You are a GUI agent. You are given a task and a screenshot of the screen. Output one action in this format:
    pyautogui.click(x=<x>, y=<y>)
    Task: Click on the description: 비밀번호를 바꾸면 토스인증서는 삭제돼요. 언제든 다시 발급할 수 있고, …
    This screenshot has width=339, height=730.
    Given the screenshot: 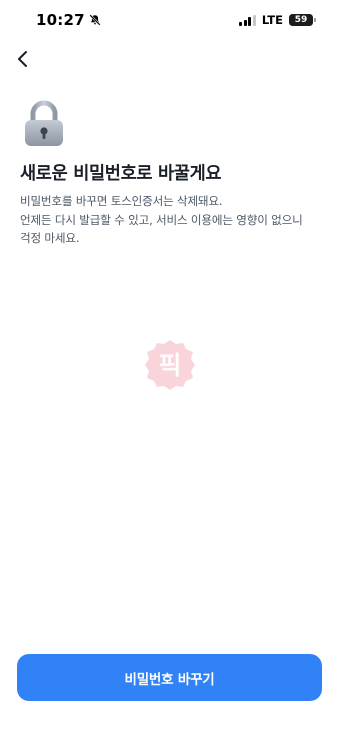 What is the action you would take?
    pyautogui.click(x=172, y=220)
    